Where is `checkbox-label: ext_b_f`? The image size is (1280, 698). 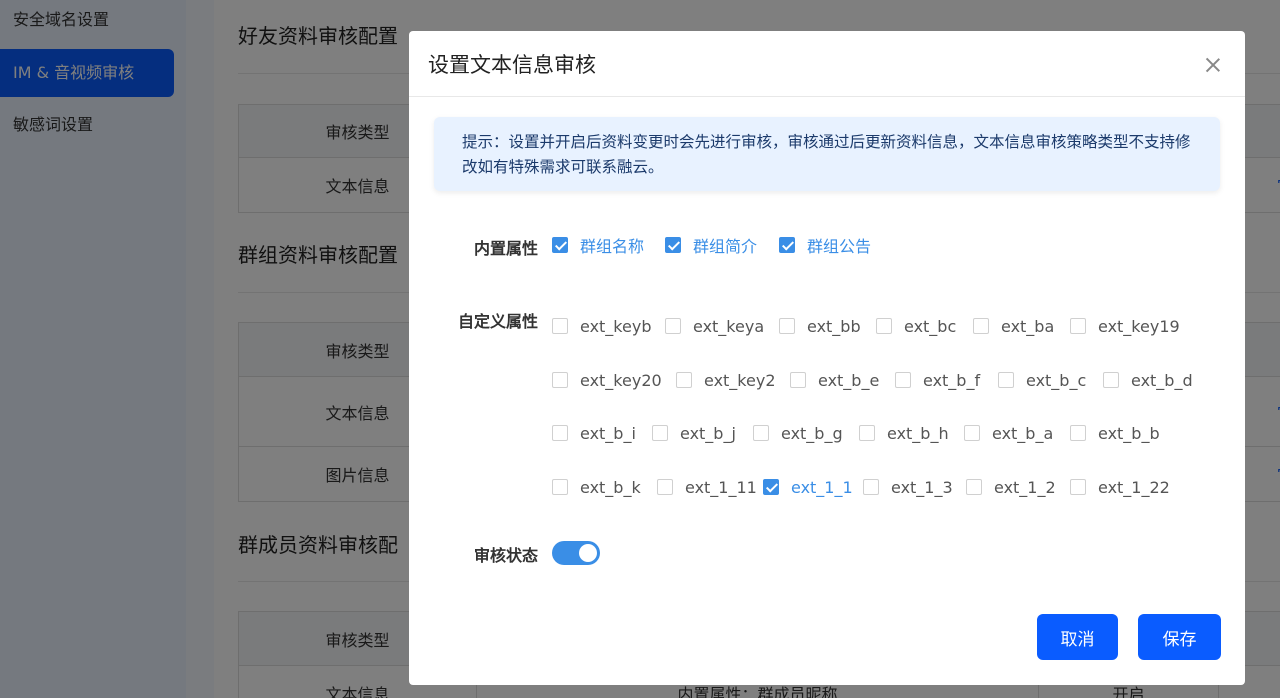 checkbox-label: ext_b_f is located at coordinates (952, 380).